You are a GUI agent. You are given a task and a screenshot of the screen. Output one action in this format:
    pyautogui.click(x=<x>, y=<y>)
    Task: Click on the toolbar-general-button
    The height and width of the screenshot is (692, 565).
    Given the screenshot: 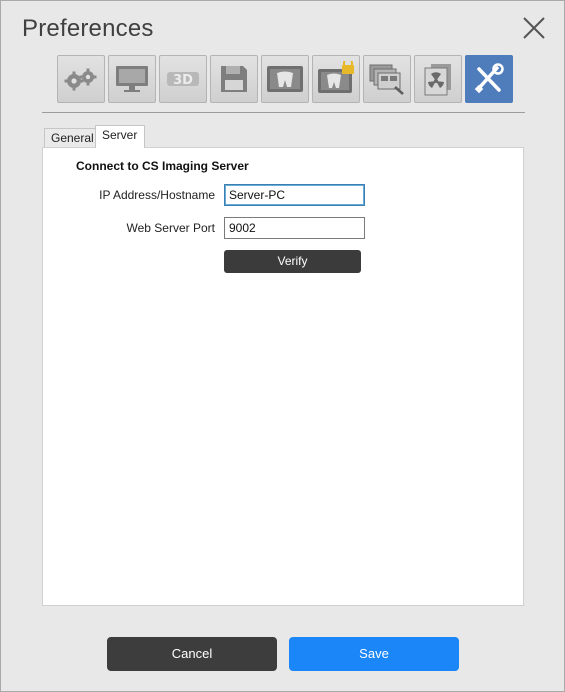 What is the action you would take?
    pyautogui.click(x=81, y=79)
    